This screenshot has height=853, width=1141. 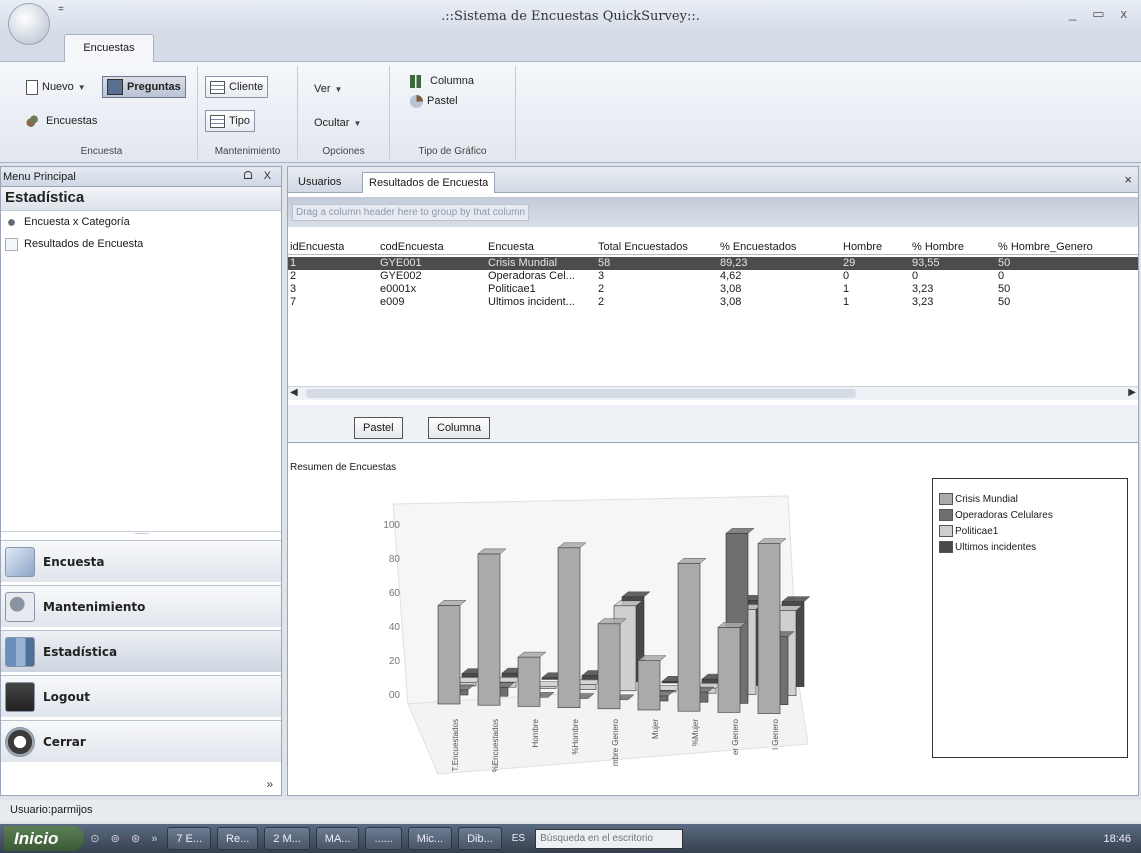 What do you see at coordinates (713, 302) in the screenshot?
I see `table-row: 7 e009 Ultimos incident... 2 3,08 1 3,23 50` at bounding box center [713, 302].